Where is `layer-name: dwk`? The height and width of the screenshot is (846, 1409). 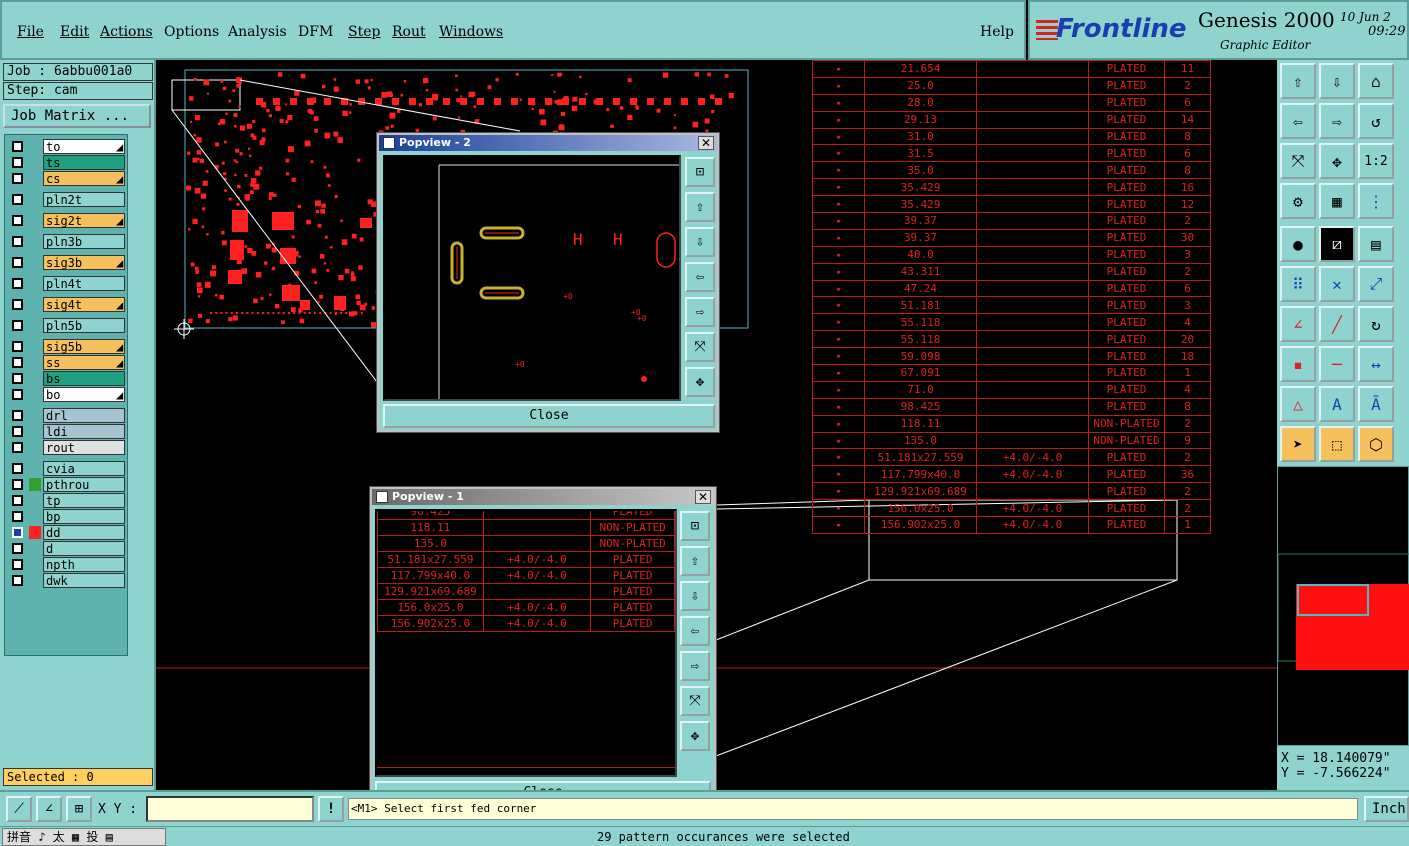 layer-name: dwk is located at coordinates (84, 580).